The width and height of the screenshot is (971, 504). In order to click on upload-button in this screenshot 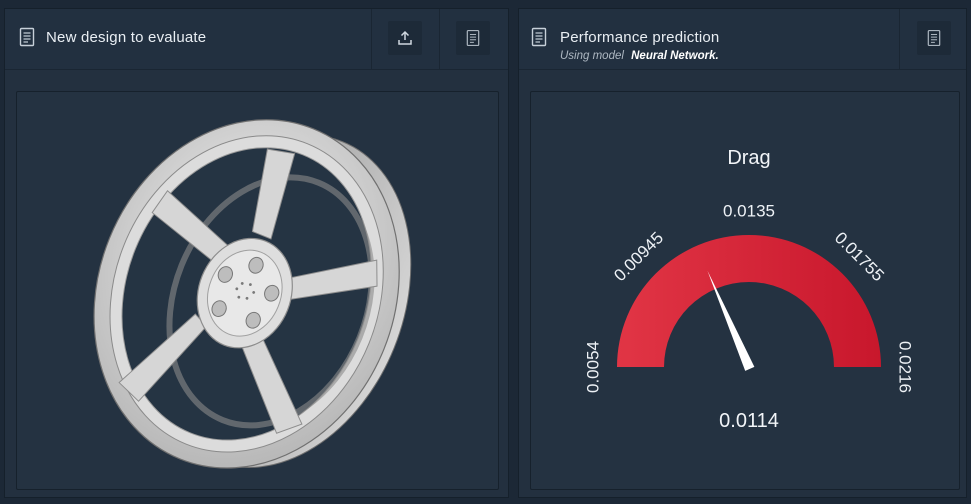, I will do `click(405, 38)`.